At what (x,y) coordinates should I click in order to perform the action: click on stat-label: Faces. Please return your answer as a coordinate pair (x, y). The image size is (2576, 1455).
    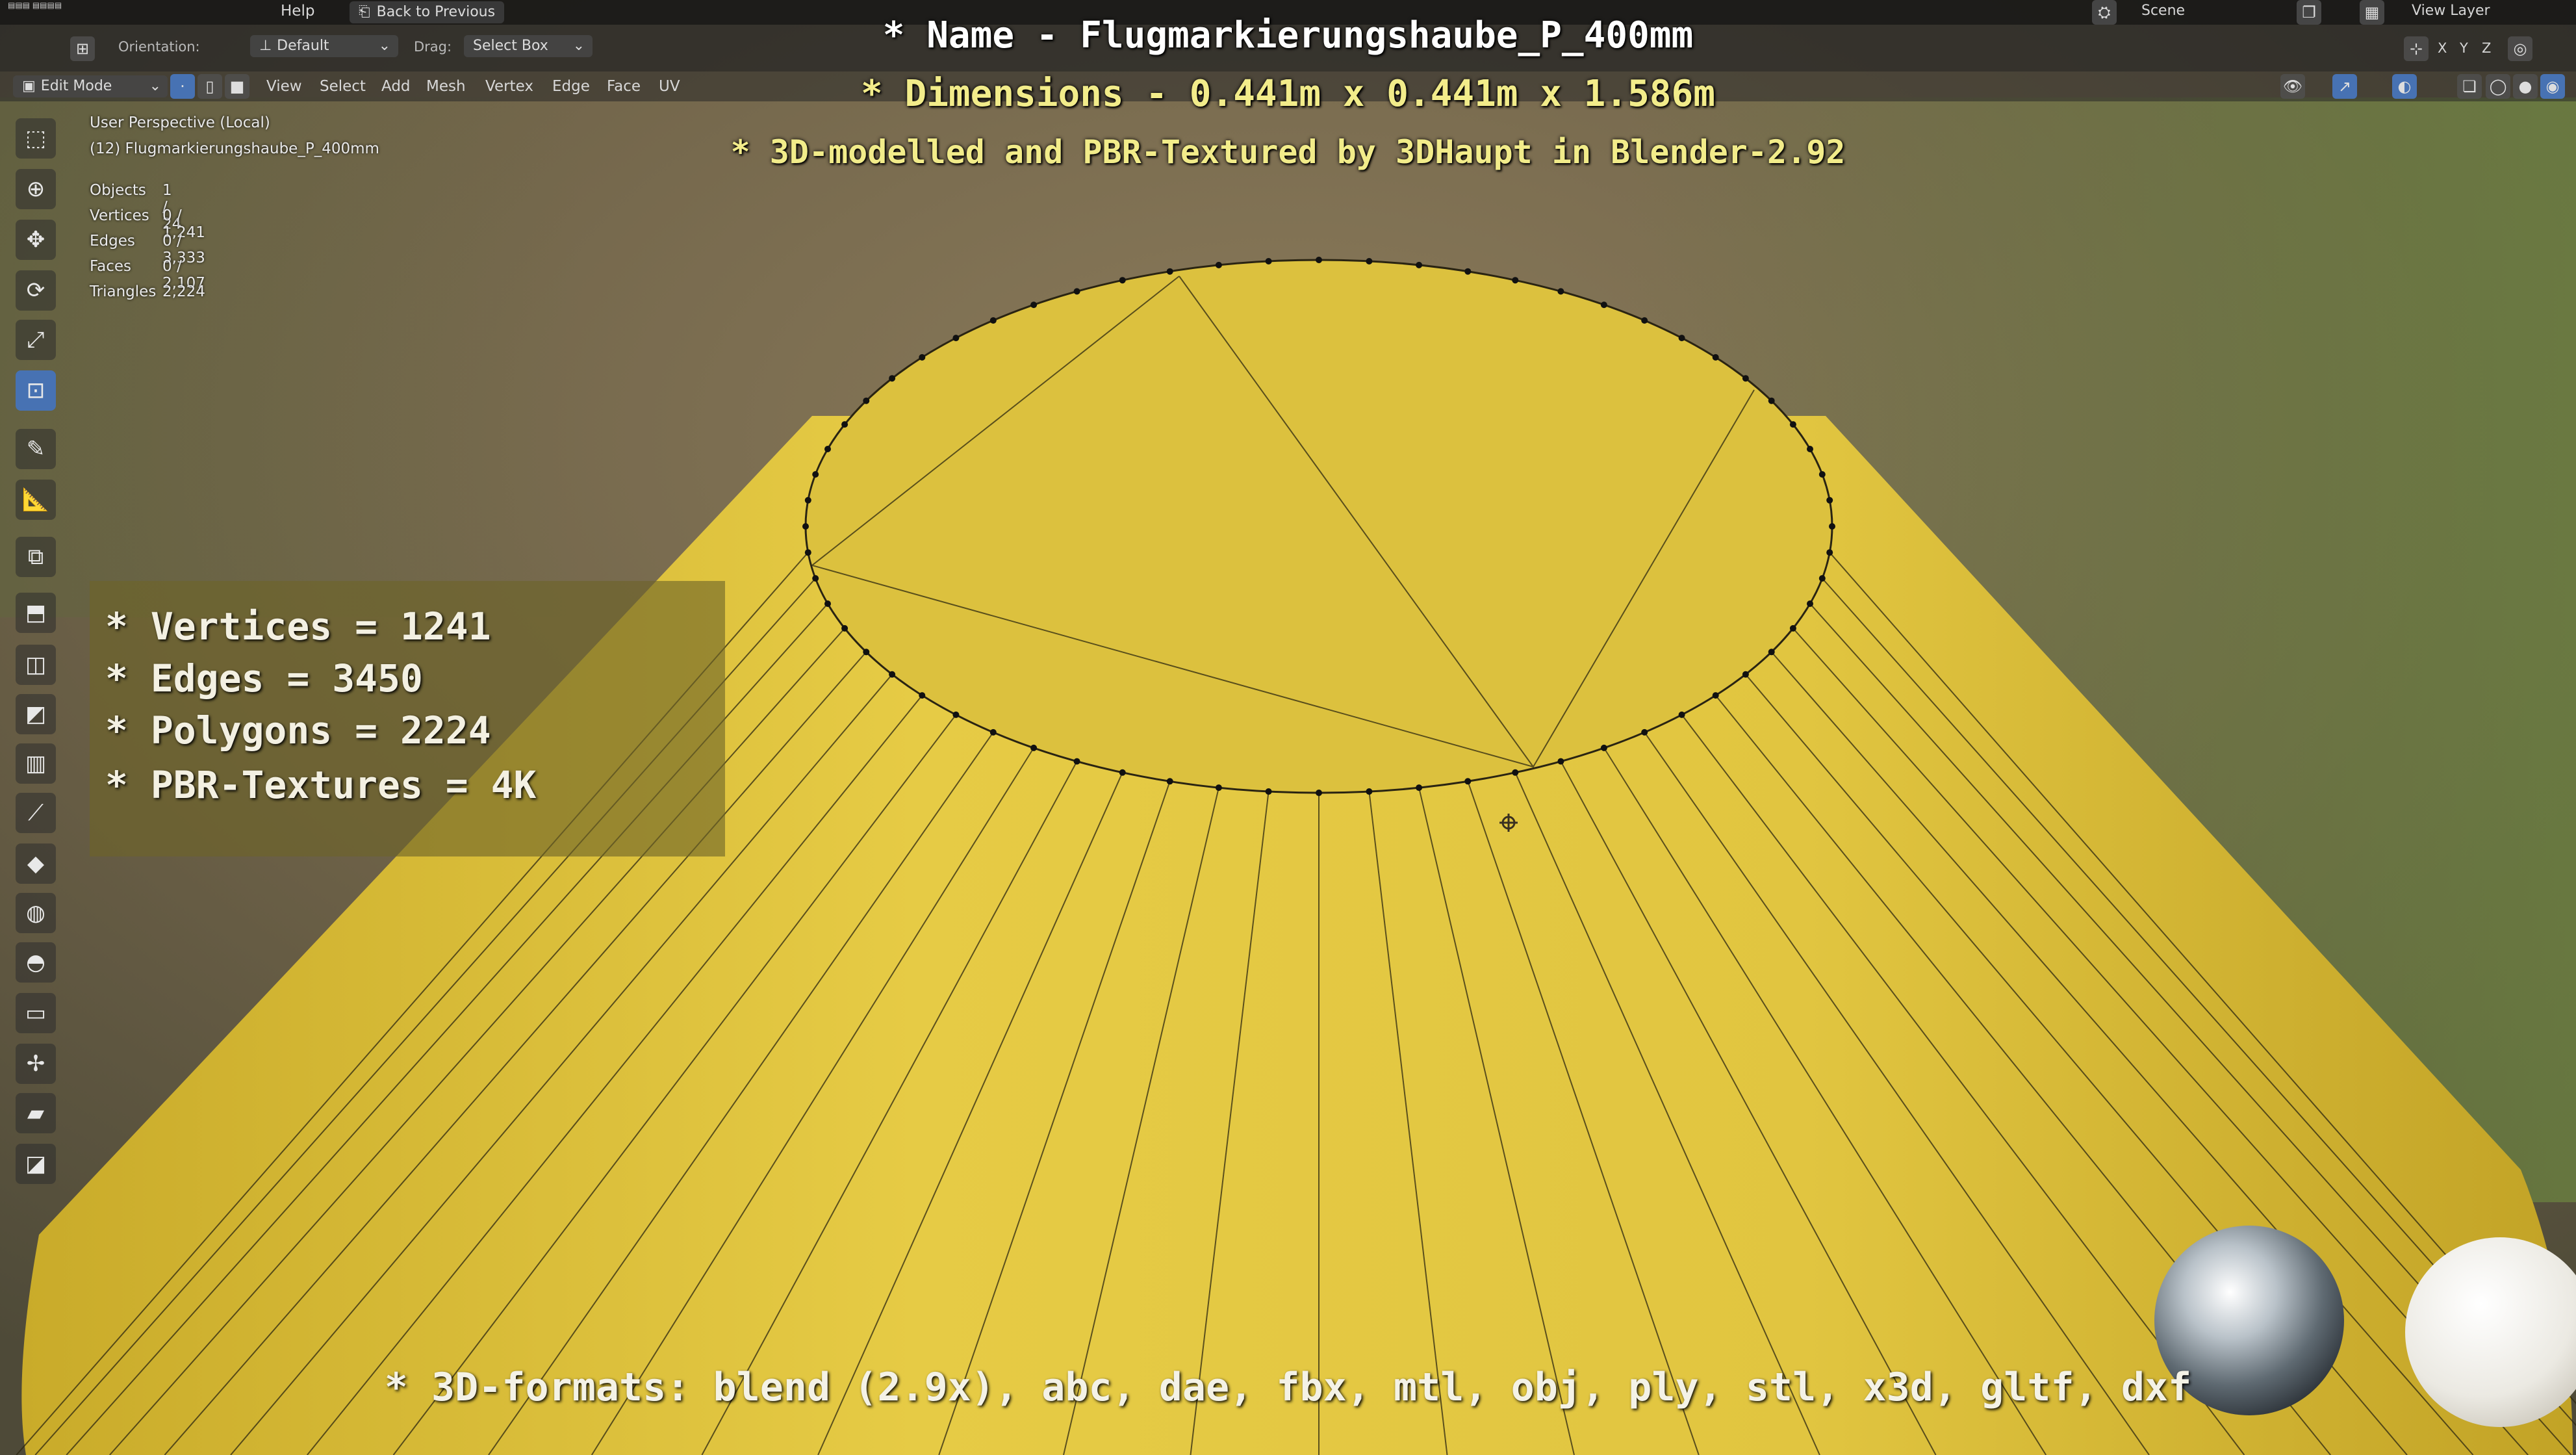
    Looking at the image, I should click on (110, 266).